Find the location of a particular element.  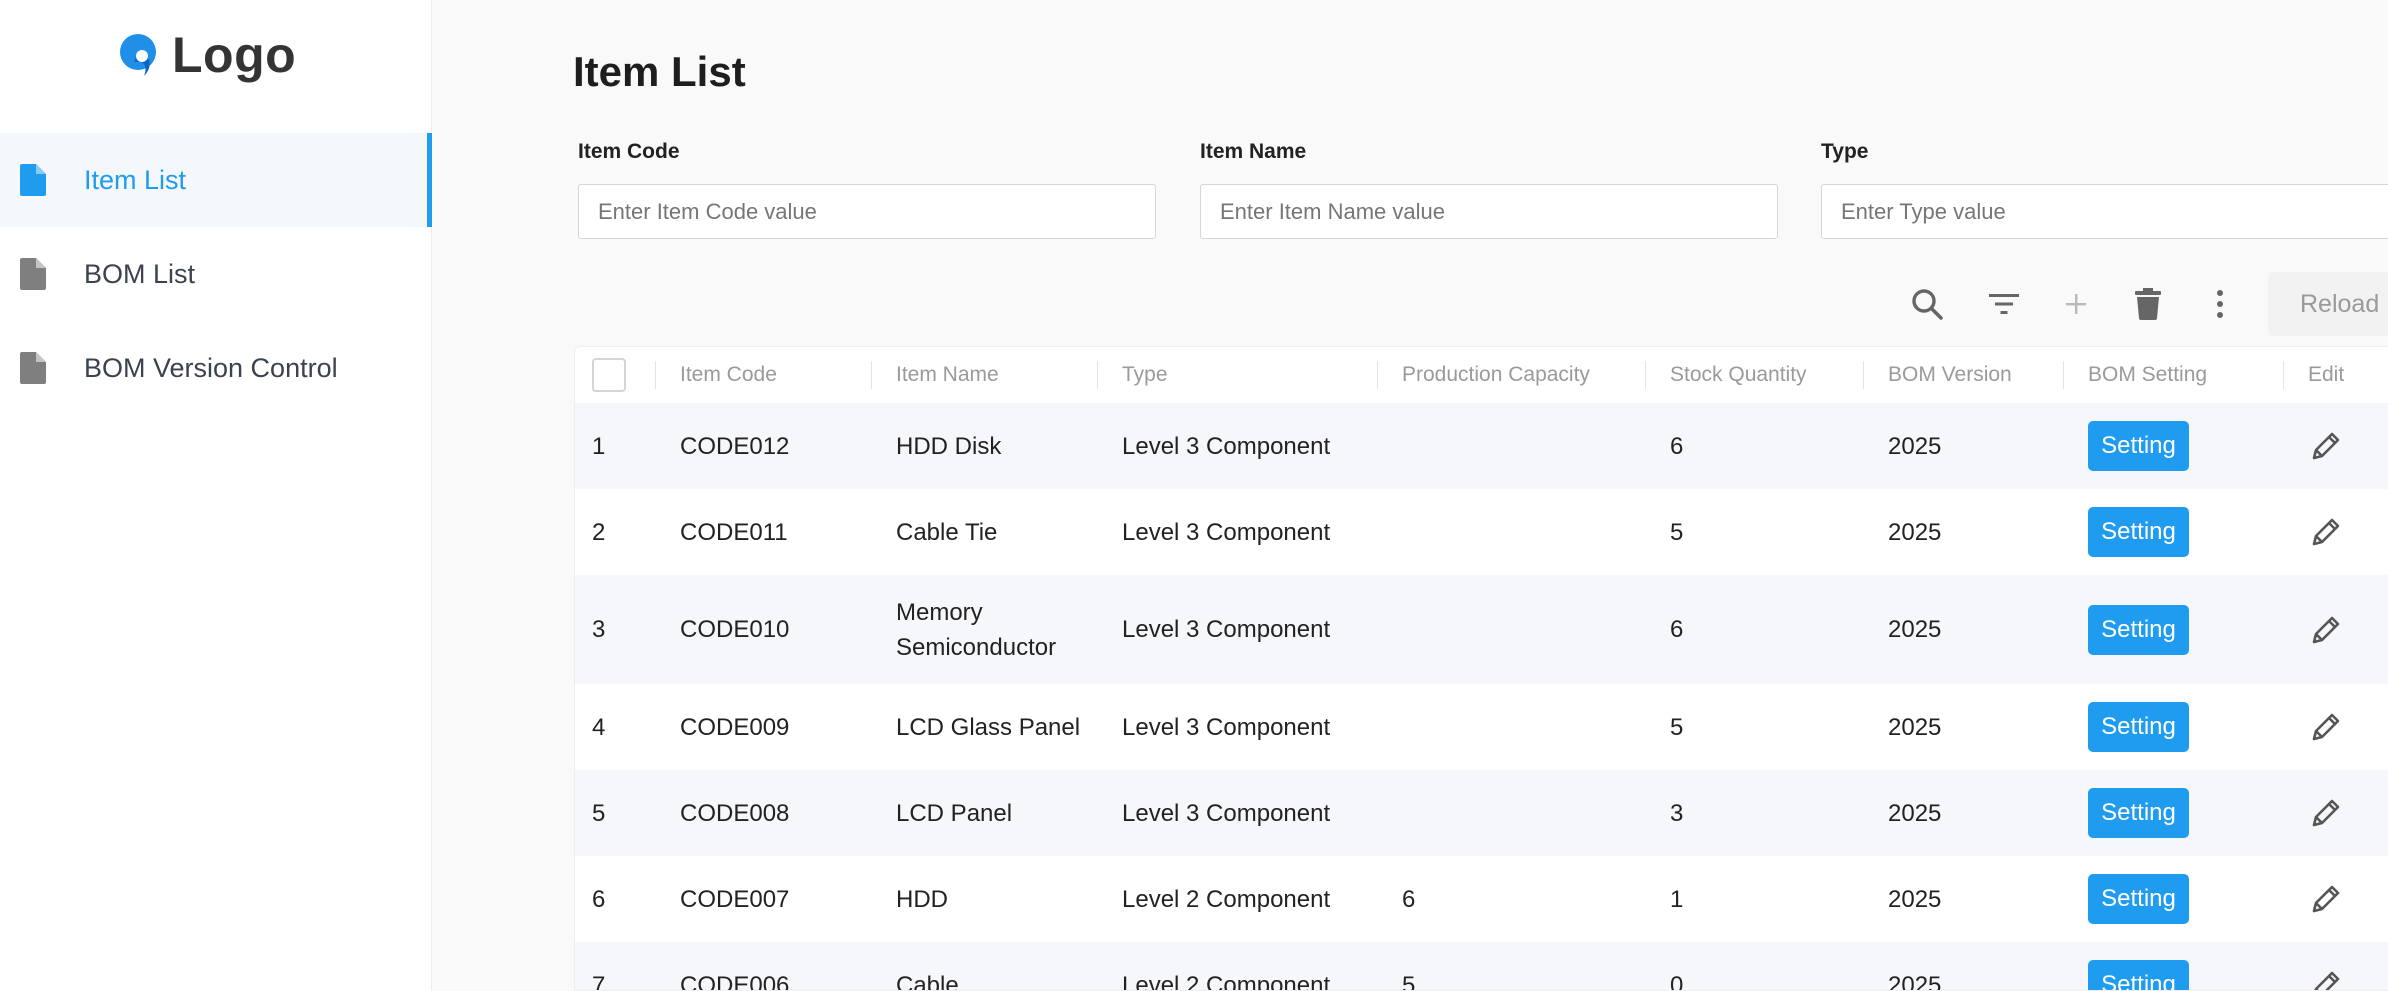

cell-production-capacity: 5 is located at coordinates (1409, 981).